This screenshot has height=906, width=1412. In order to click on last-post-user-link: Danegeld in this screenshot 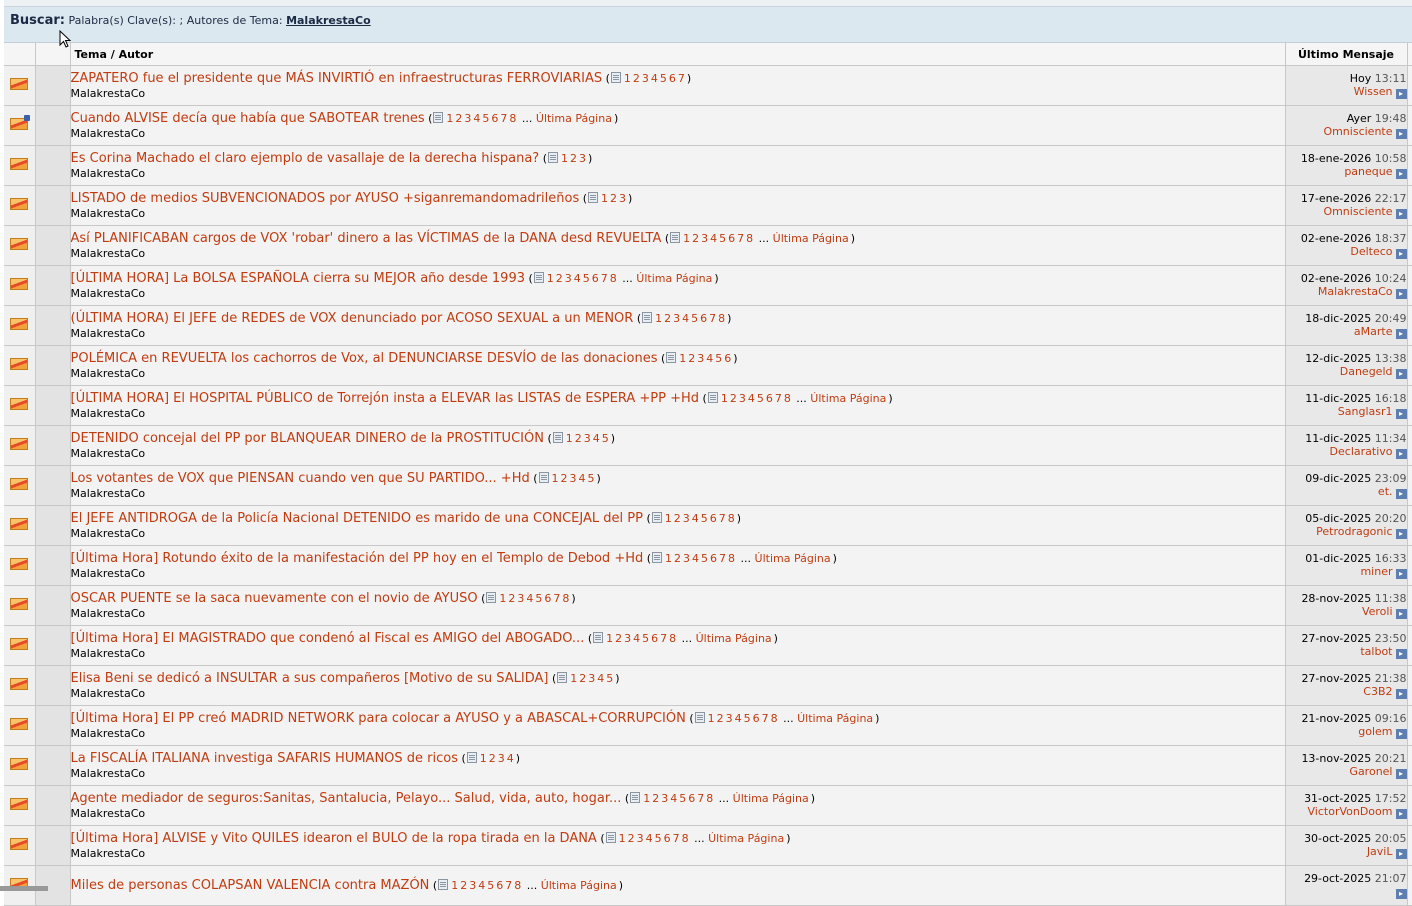, I will do `click(1366, 371)`.